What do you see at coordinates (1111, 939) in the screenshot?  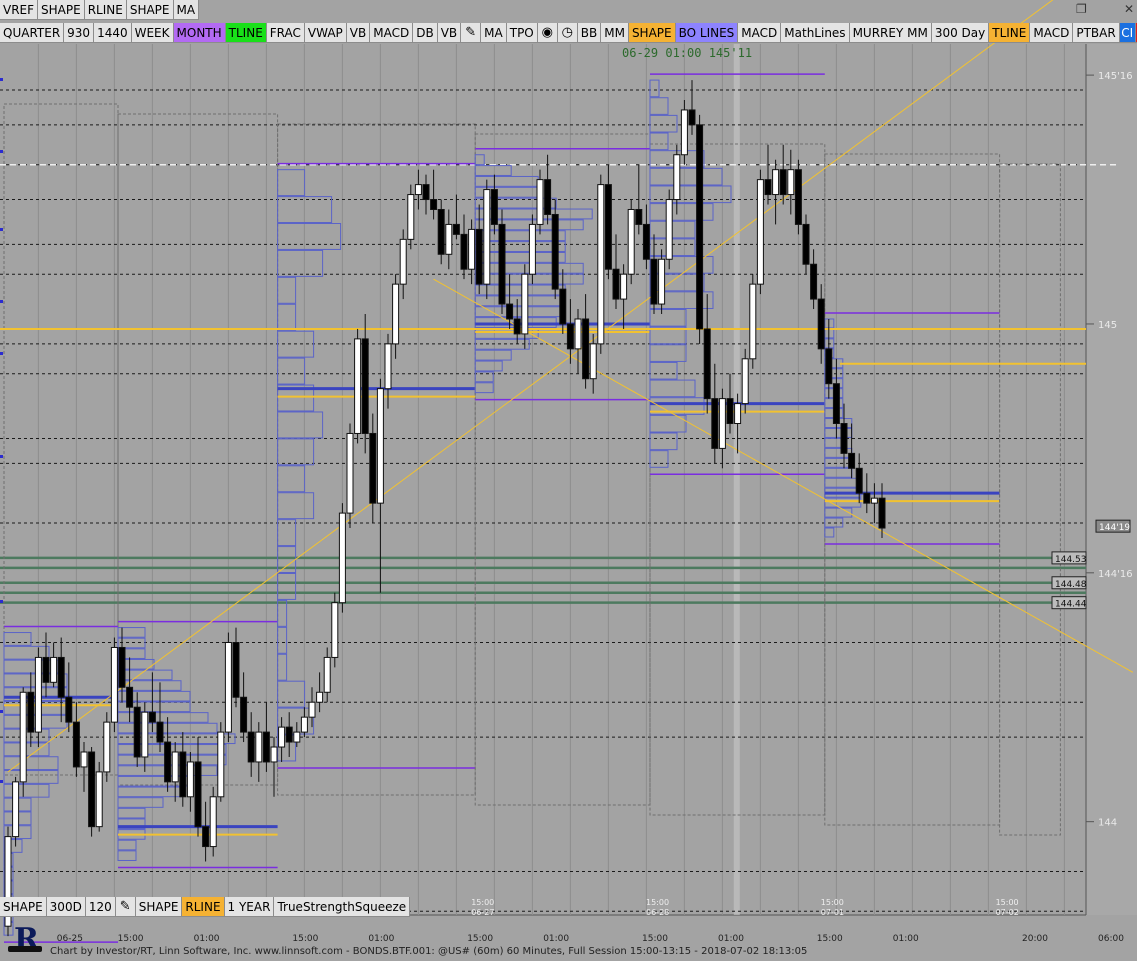 I see `time-tick-label: 06:00` at bounding box center [1111, 939].